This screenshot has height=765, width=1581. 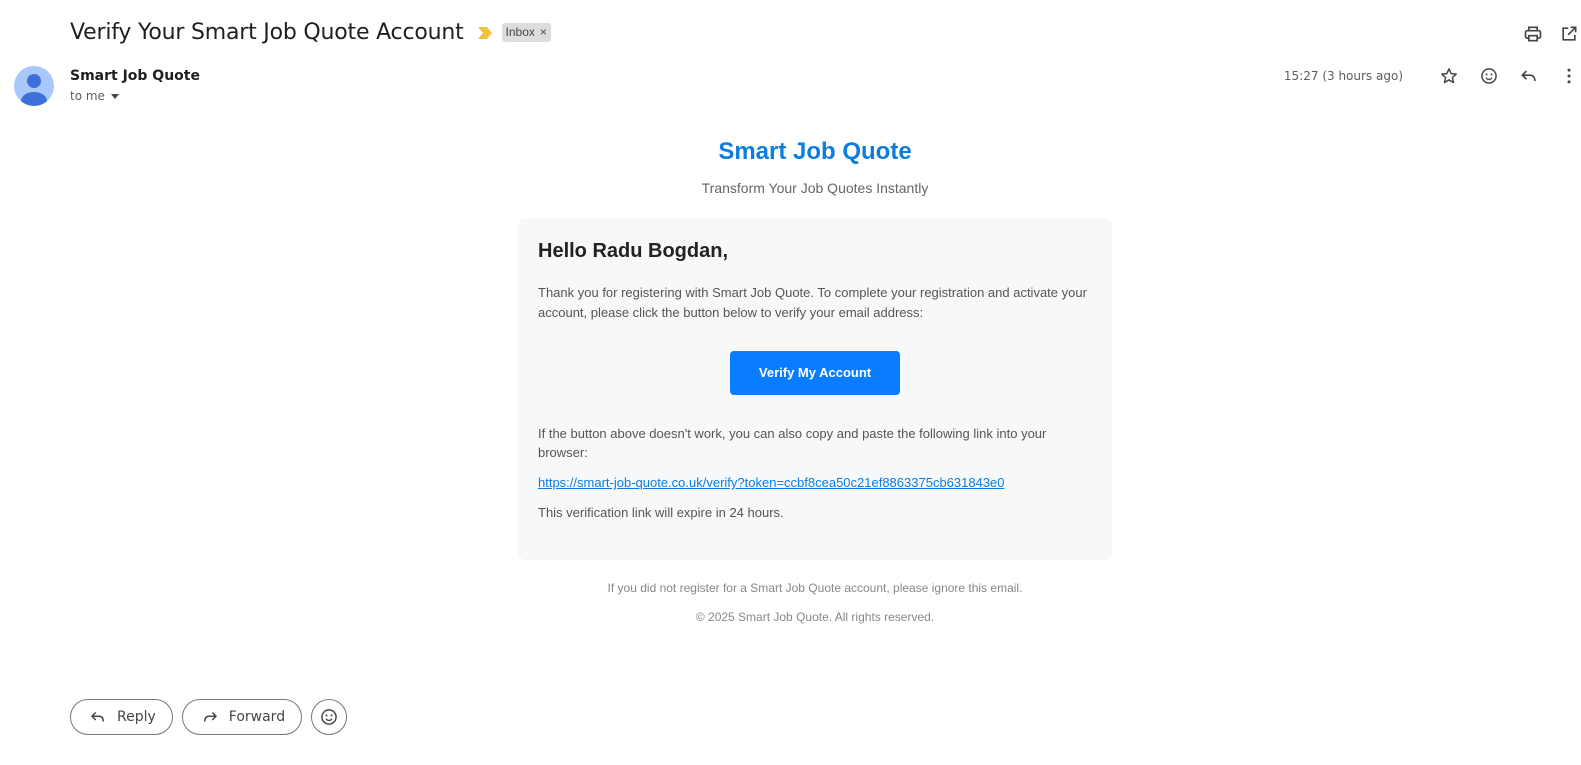 What do you see at coordinates (87, 96) in the screenshot?
I see `recipient-text: to me` at bounding box center [87, 96].